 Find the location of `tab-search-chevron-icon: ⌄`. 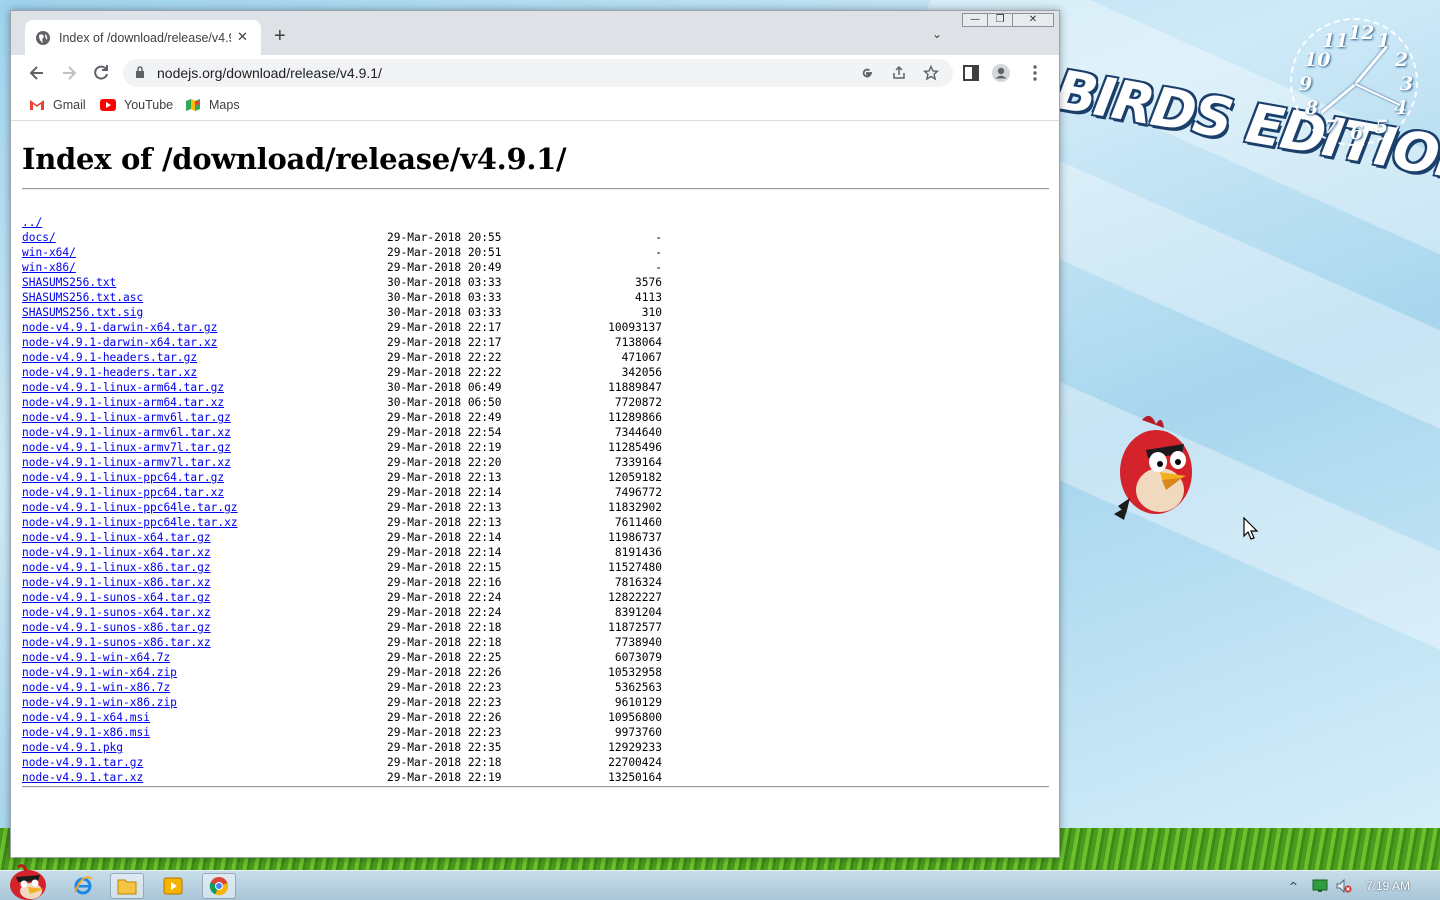

tab-search-chevron-icon: ⌄ is located at coordinates (937, 34).